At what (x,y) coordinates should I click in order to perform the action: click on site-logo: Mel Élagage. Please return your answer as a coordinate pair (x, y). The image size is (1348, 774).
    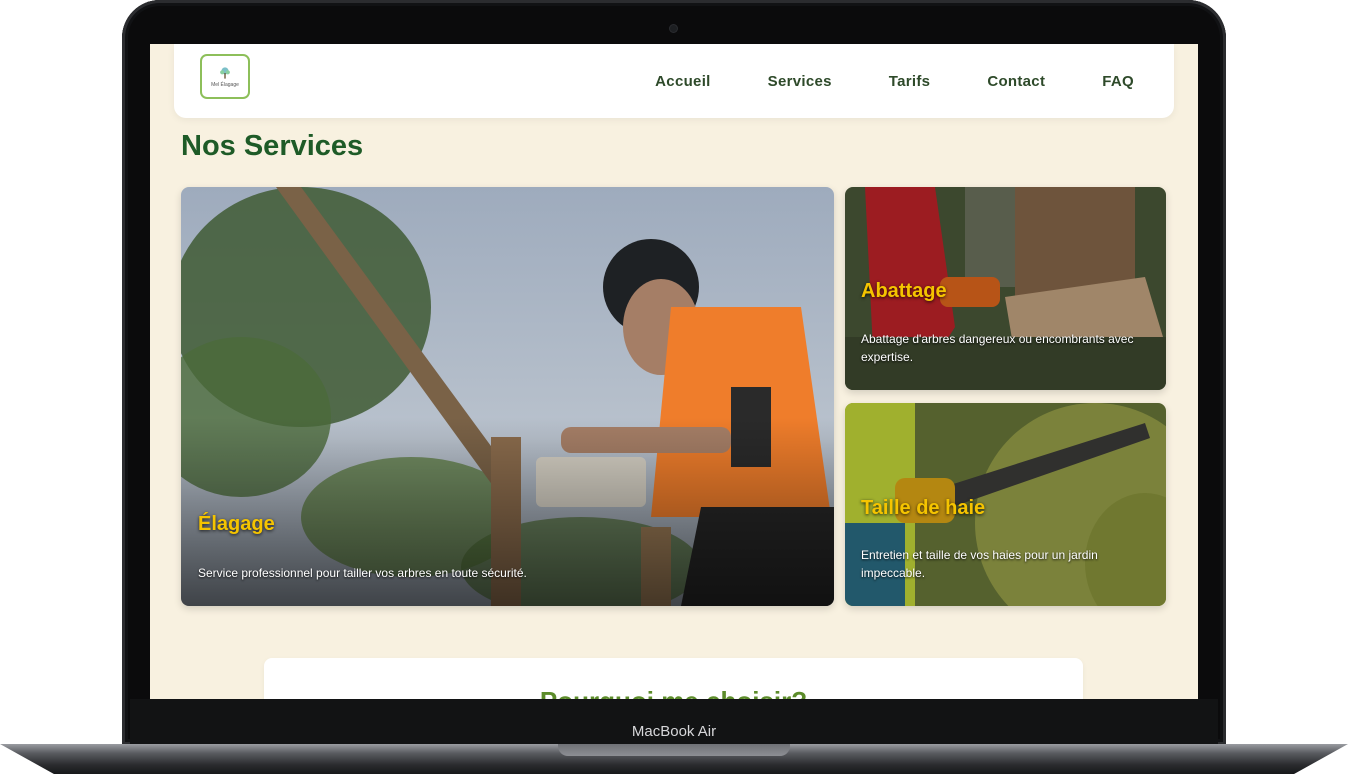
    Looking at the image, I should click on (225, 76).